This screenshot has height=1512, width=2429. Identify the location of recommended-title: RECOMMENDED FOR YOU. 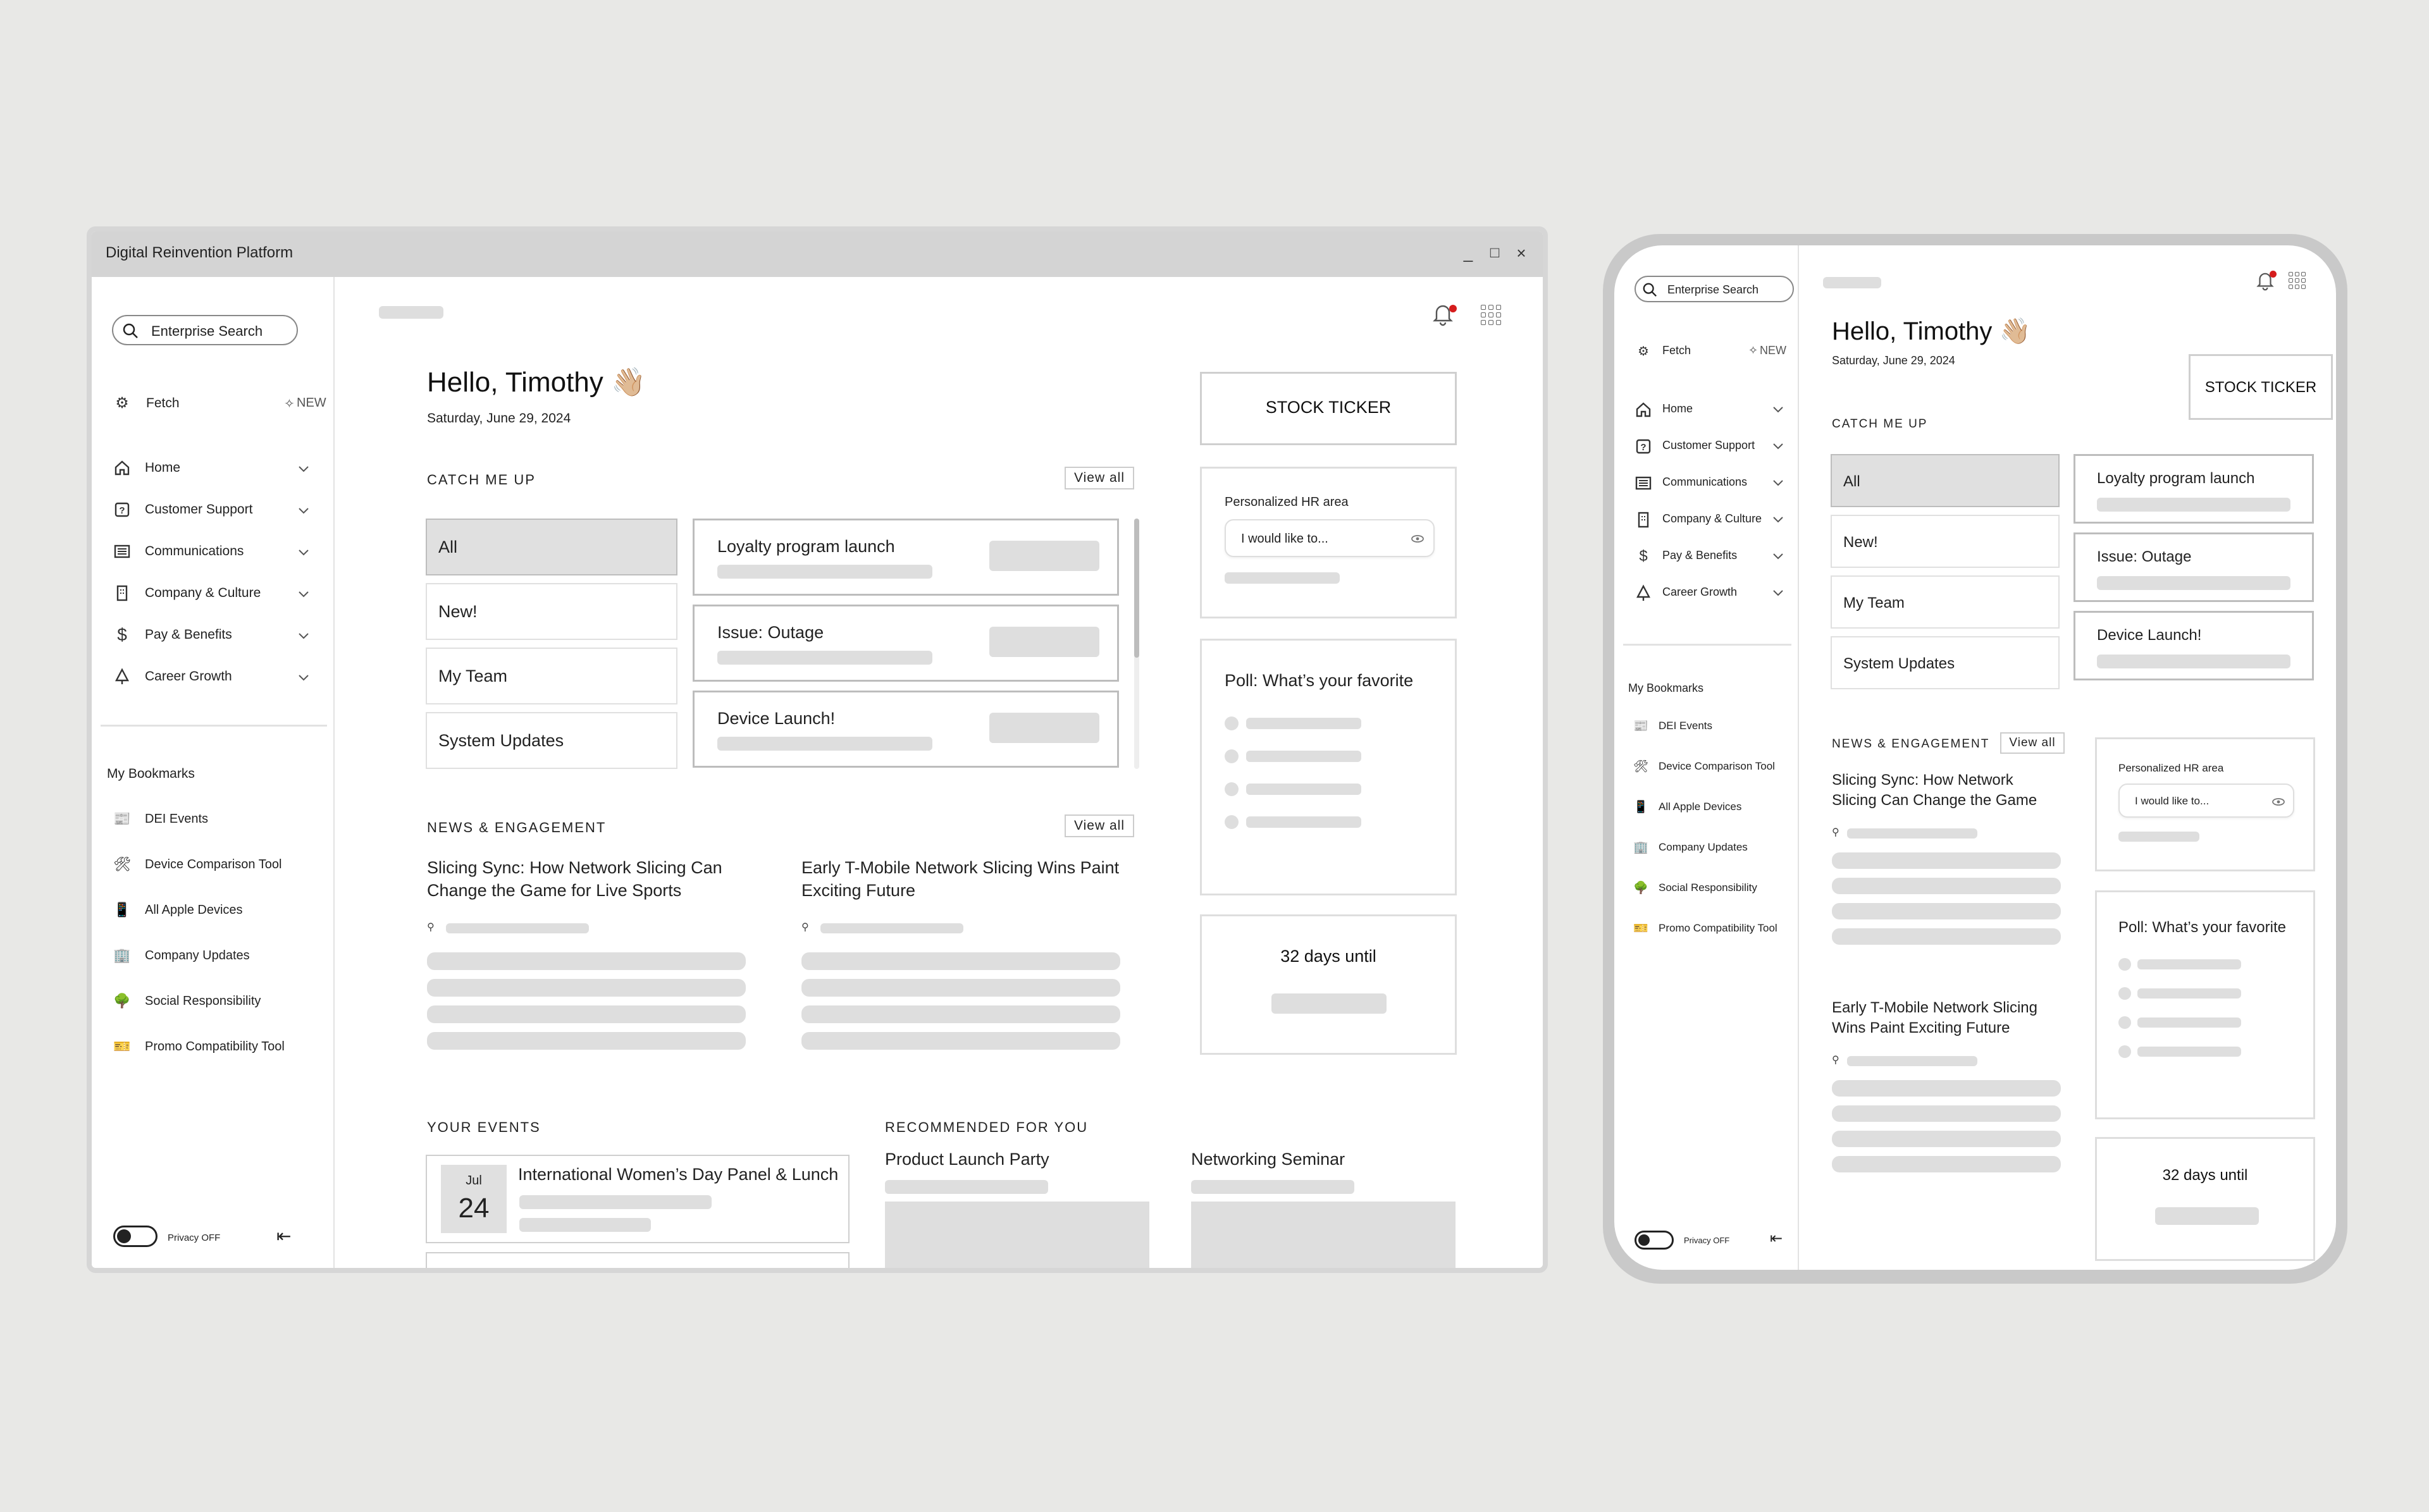
(987, 1127).